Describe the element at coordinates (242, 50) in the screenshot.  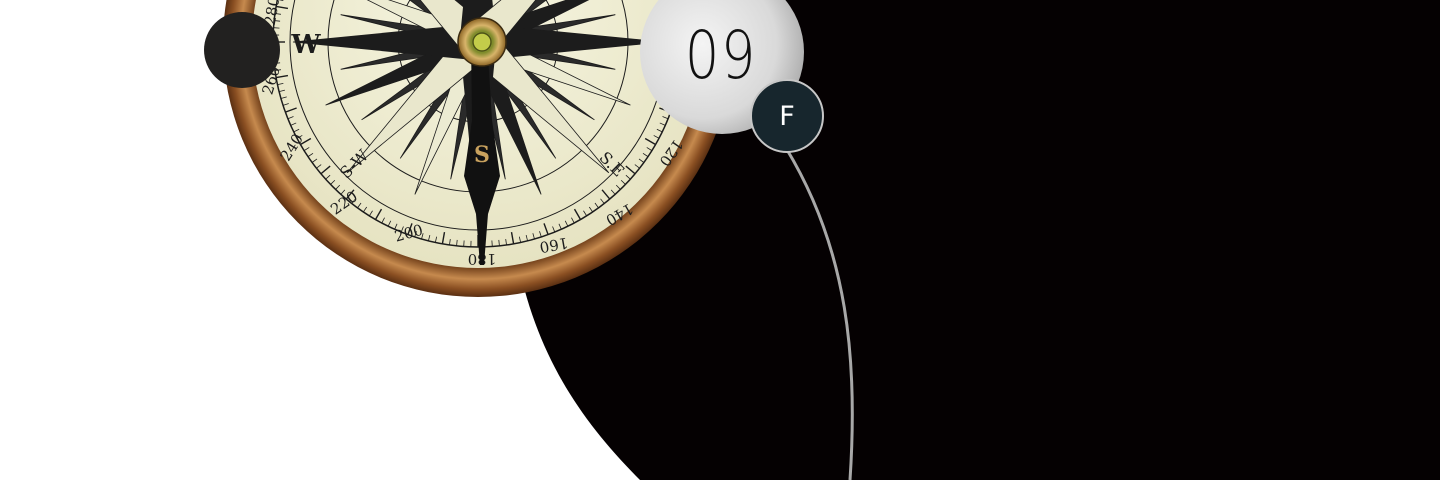
I see `dark-dot-decoration` at that location.